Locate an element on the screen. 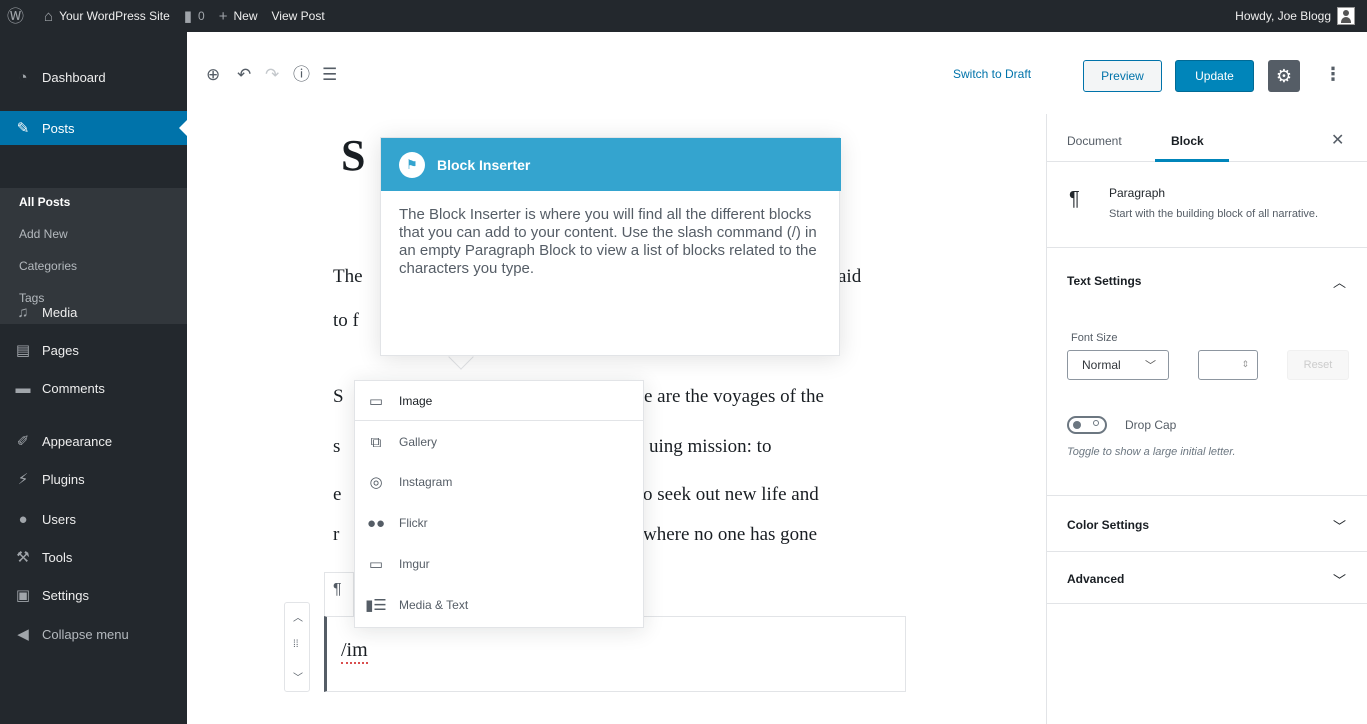  flickr-icon: ●● is located at coordinates (376, 523).